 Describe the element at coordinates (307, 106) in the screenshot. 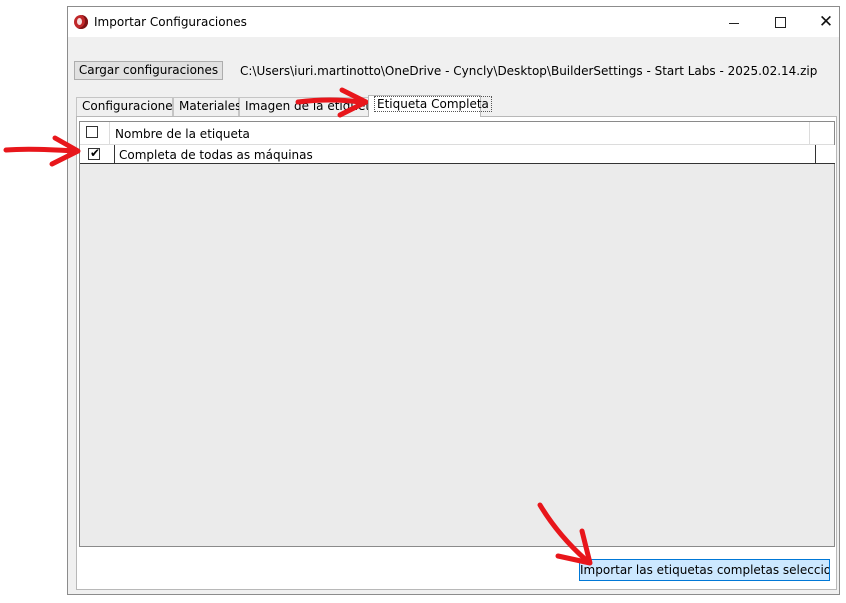

I see `tab-label: Imagen de la etiqueta` at that location.